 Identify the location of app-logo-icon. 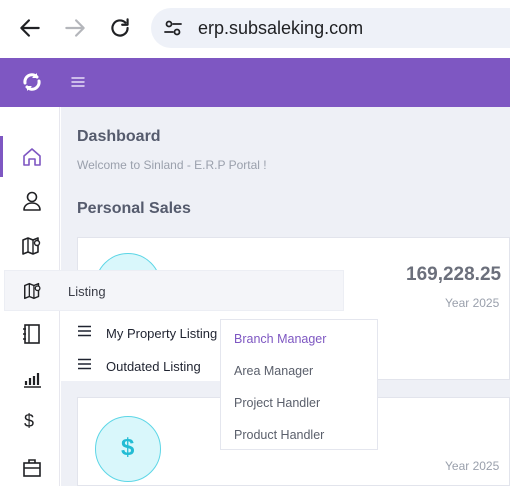
(32, 82).